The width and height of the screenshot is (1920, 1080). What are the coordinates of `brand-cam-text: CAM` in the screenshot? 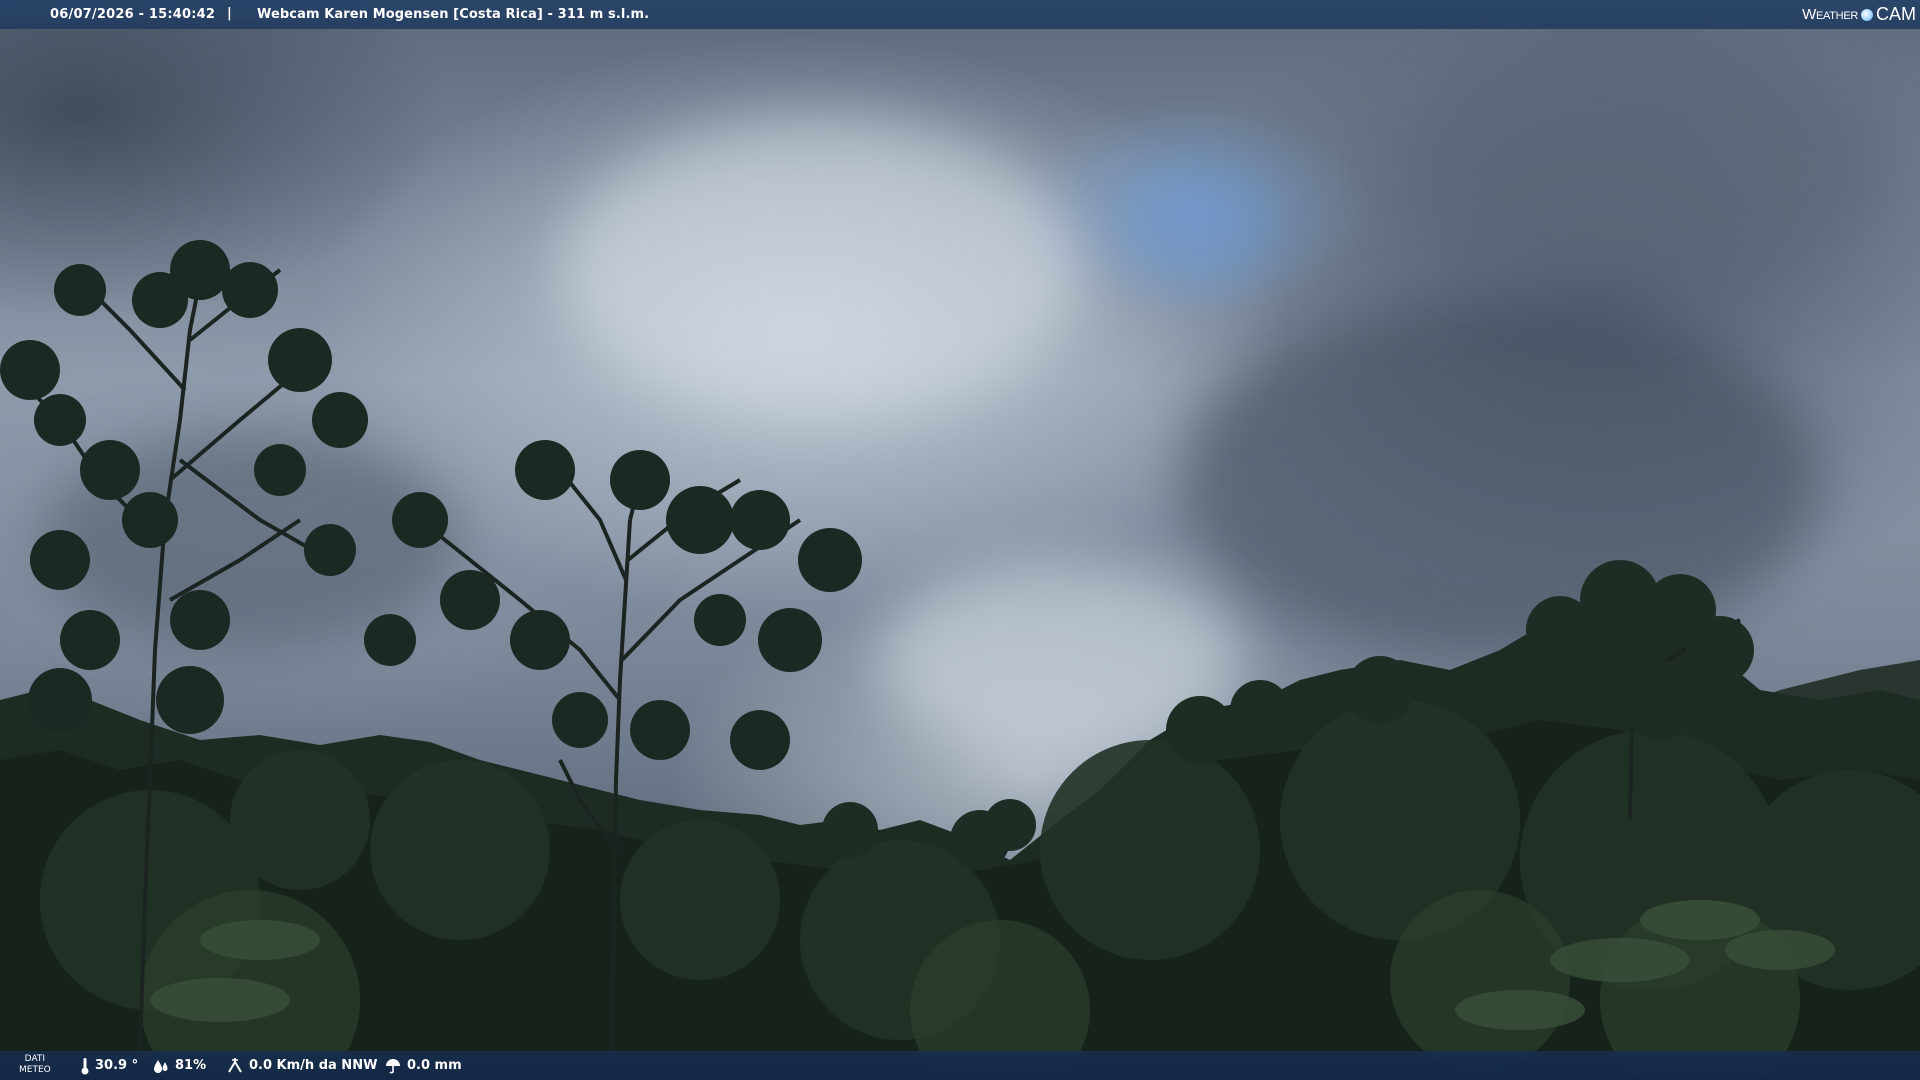 It's located at (1896, 14).